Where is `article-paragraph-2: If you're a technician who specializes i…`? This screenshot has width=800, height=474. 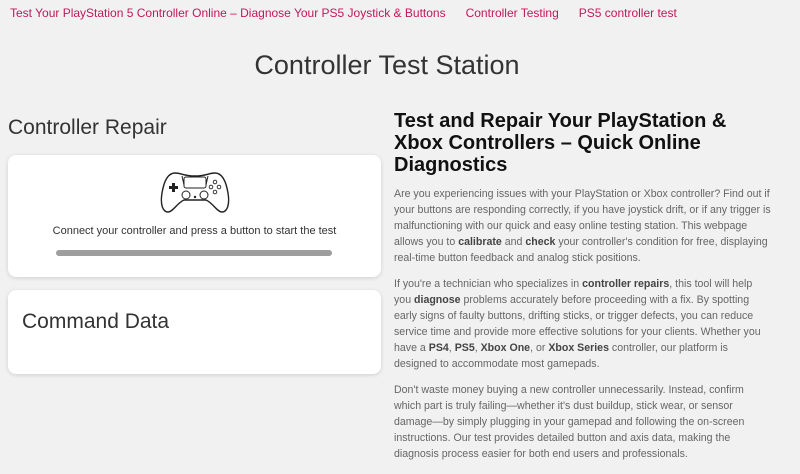 article-paragraph-2: If you're a technician who specializes i… is located at coordinates (577, 324).